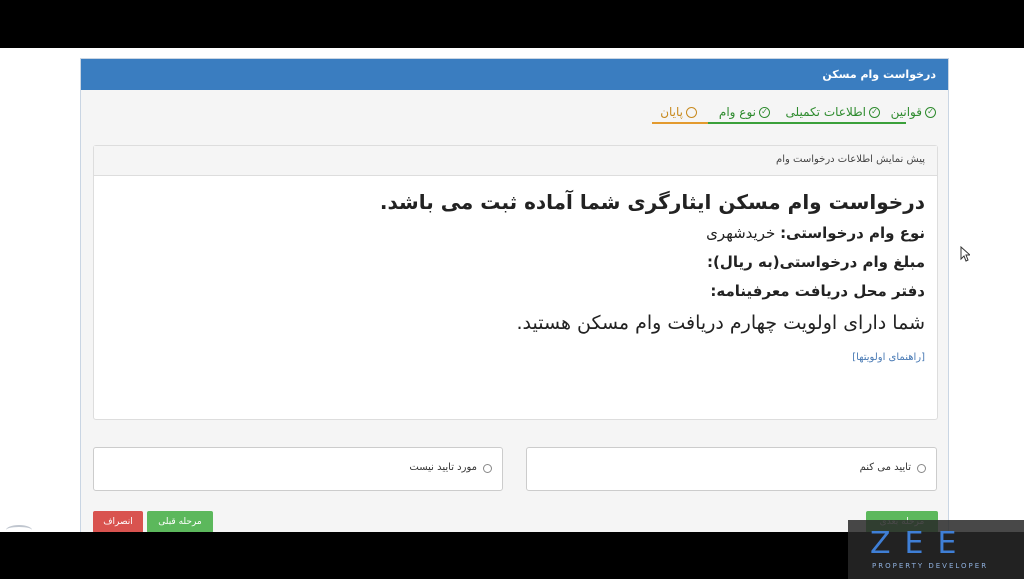  I want to click on reject-label: مورد تایید نیست, so click(443, 467).